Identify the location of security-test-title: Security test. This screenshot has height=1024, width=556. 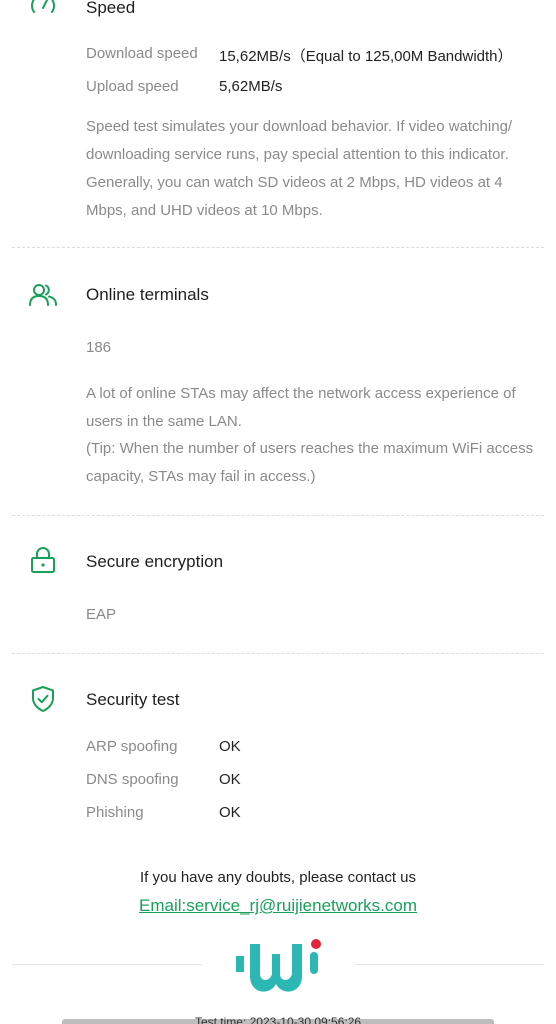
(133, 699).